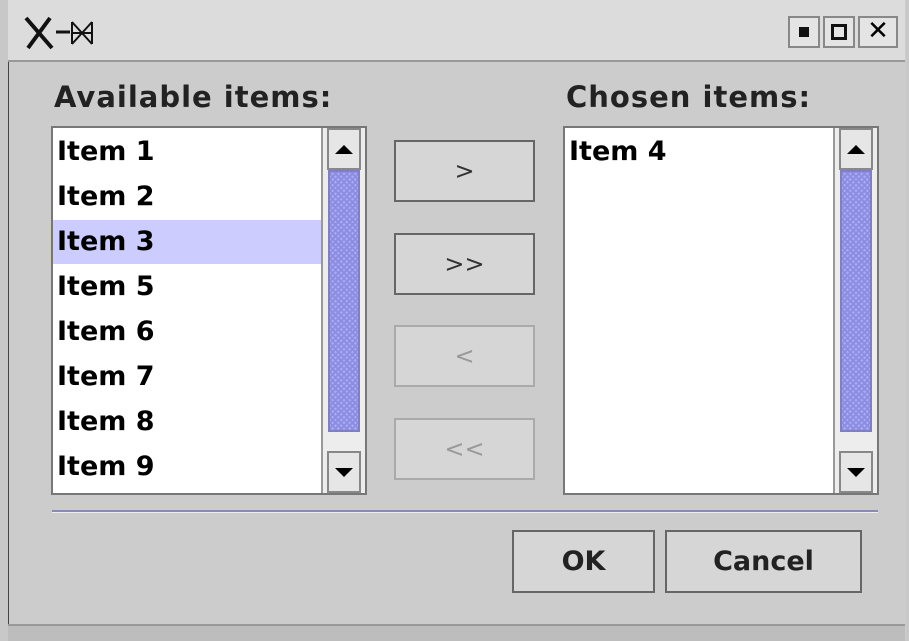  What do you see at coordinates (106, 377) in the screenshot?
I see `list-item: Item 7` at bounding box center [106, 377].